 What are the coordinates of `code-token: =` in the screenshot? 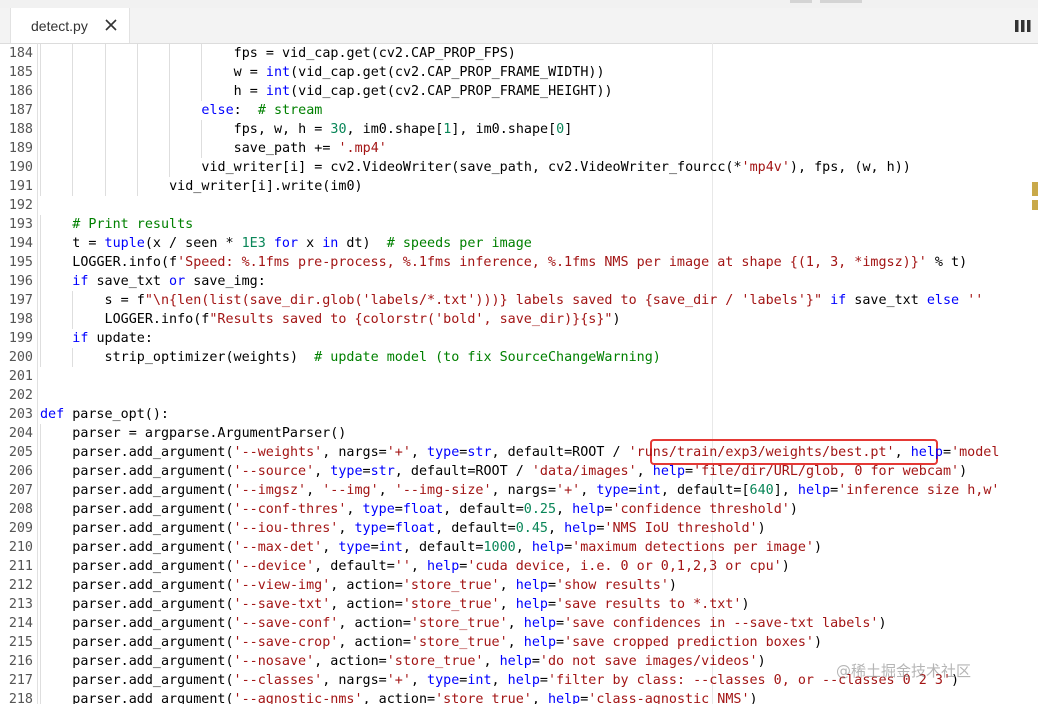 It's located at (535, 661).